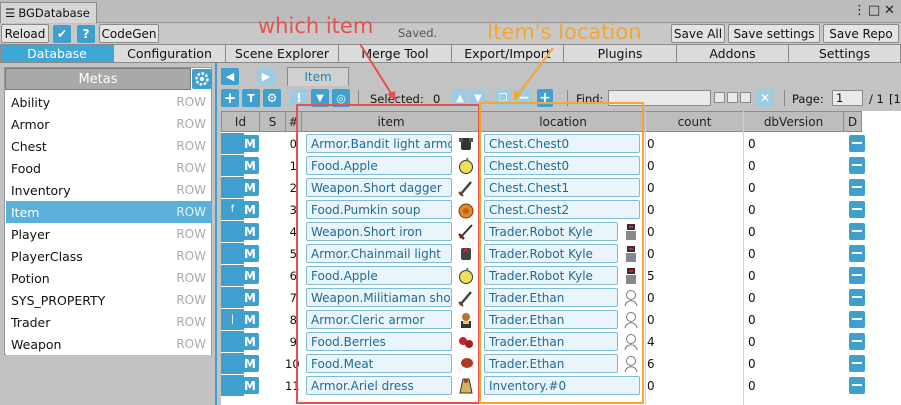  Describe the element at coordinates (108, 300) in the screenshot. I see `meta-list-item: SYS_PROPERTY ROW` at that location.